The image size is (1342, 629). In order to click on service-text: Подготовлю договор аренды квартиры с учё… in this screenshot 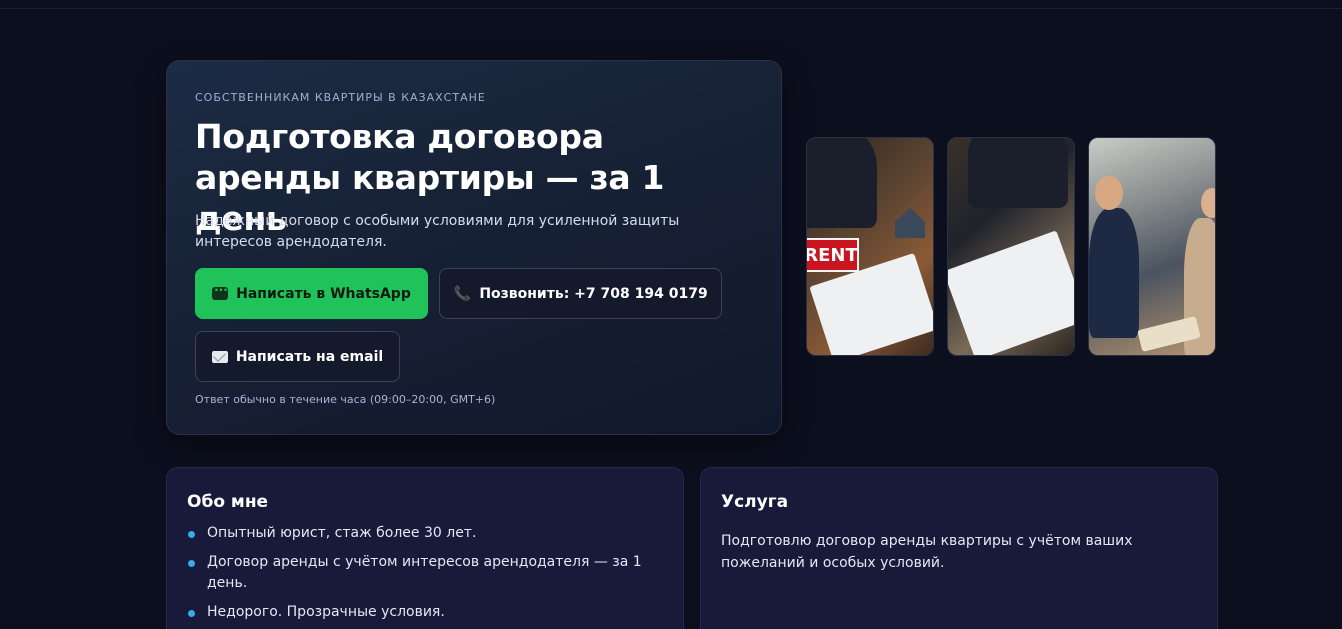, I will do `click(927, 552)`.